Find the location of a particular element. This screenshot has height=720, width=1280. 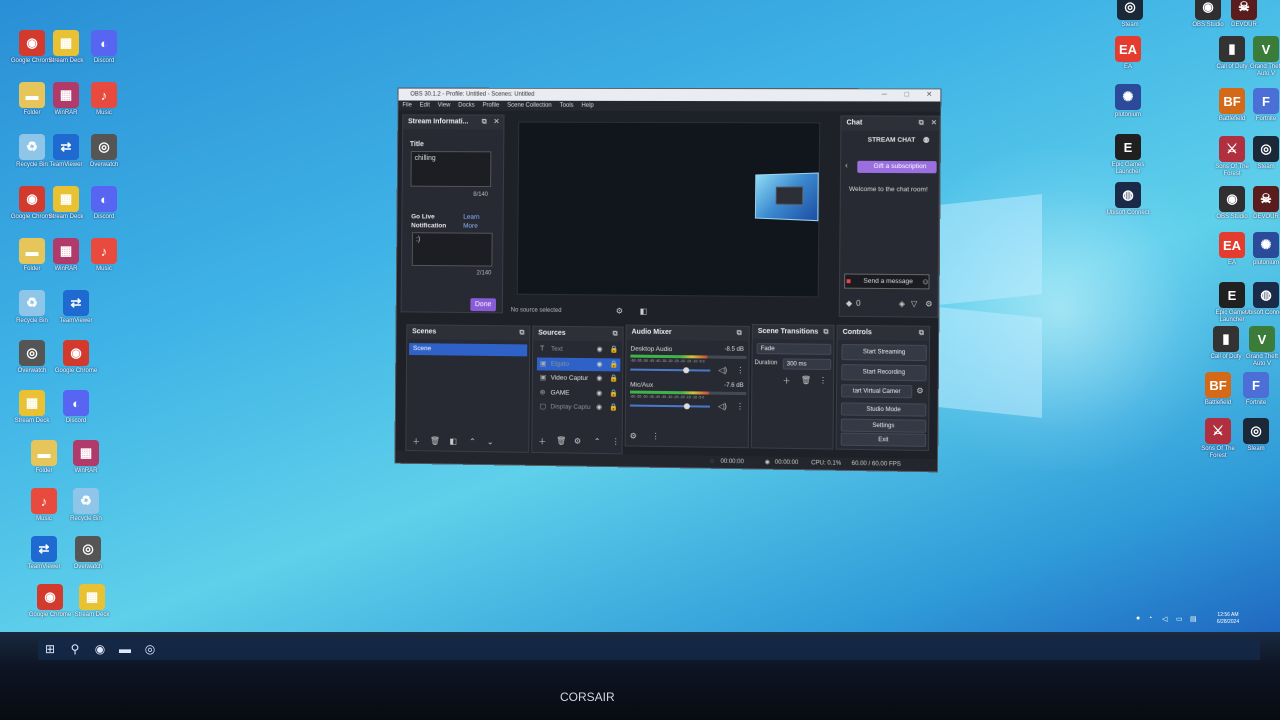

menu-profile: Profile is located at coordinates (490, 106).